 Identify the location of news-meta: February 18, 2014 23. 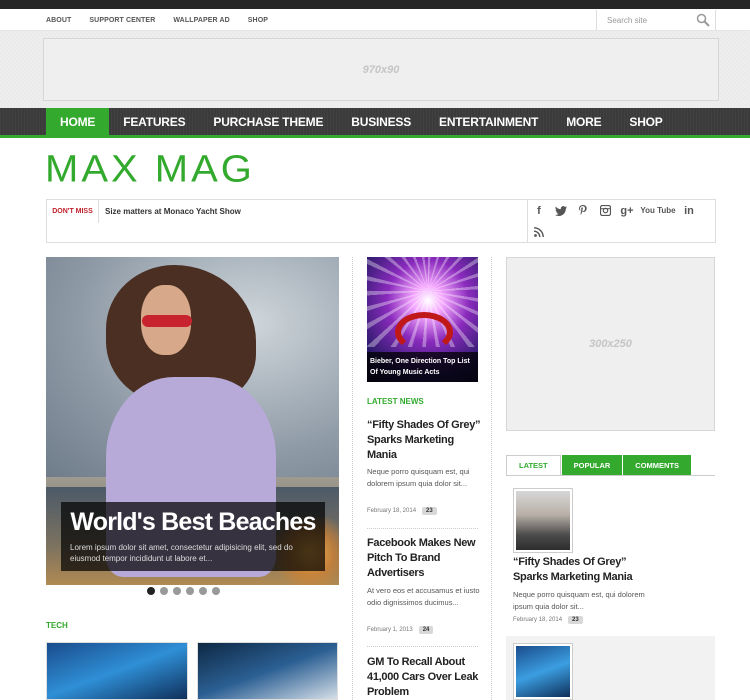
(402, 511).